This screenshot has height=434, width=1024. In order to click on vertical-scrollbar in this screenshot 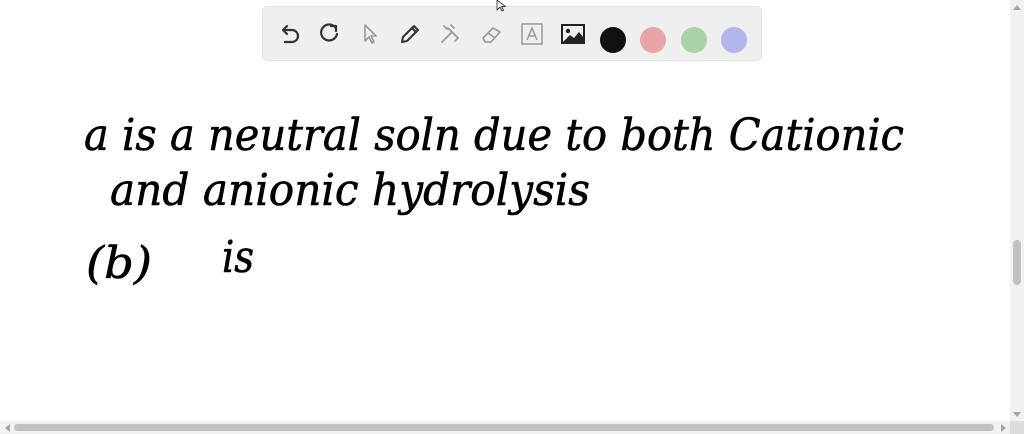, I will do `click(1017, 210)`.